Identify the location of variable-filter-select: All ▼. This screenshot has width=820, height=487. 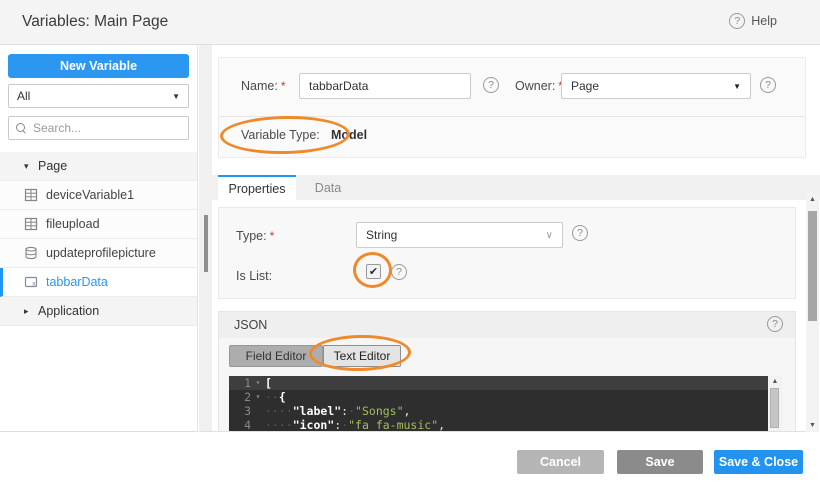
(98, 96).